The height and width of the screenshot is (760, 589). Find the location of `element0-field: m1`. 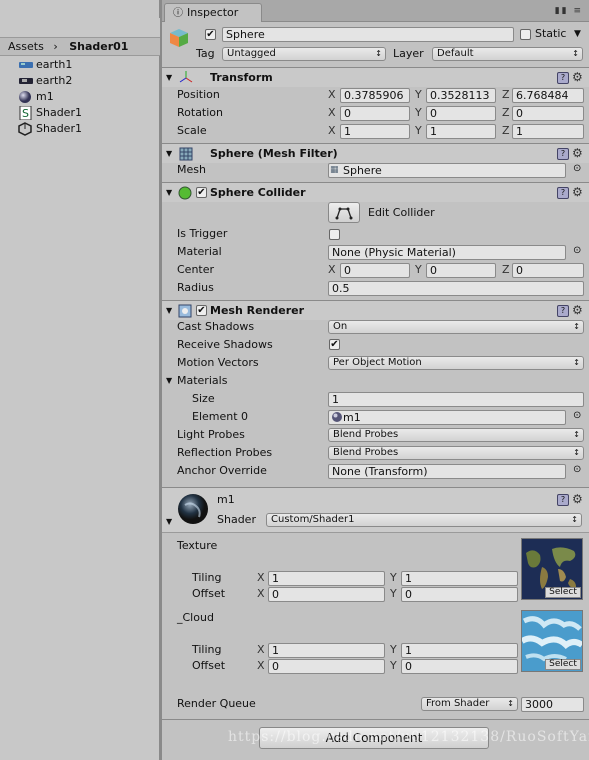

element0-field: m1 is located at coordinates (447, 417).